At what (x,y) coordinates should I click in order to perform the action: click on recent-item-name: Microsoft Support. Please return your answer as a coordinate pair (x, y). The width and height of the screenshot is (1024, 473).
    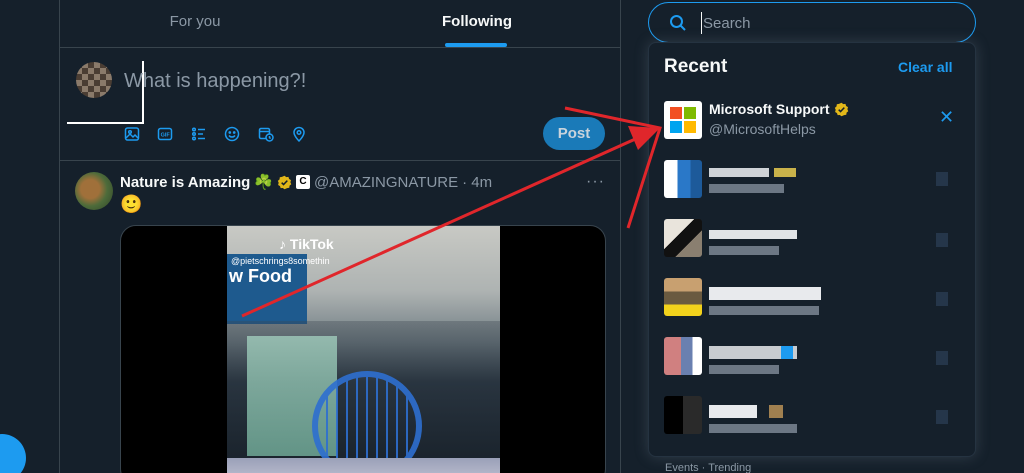
    Looking at the image, I should click on (779, 109).